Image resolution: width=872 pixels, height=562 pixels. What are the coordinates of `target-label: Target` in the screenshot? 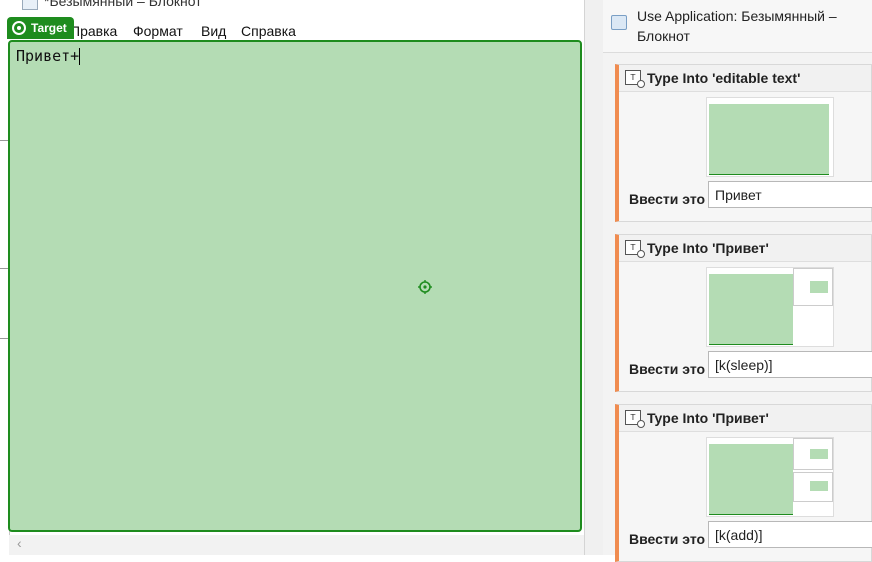 It's located at (49, 28).